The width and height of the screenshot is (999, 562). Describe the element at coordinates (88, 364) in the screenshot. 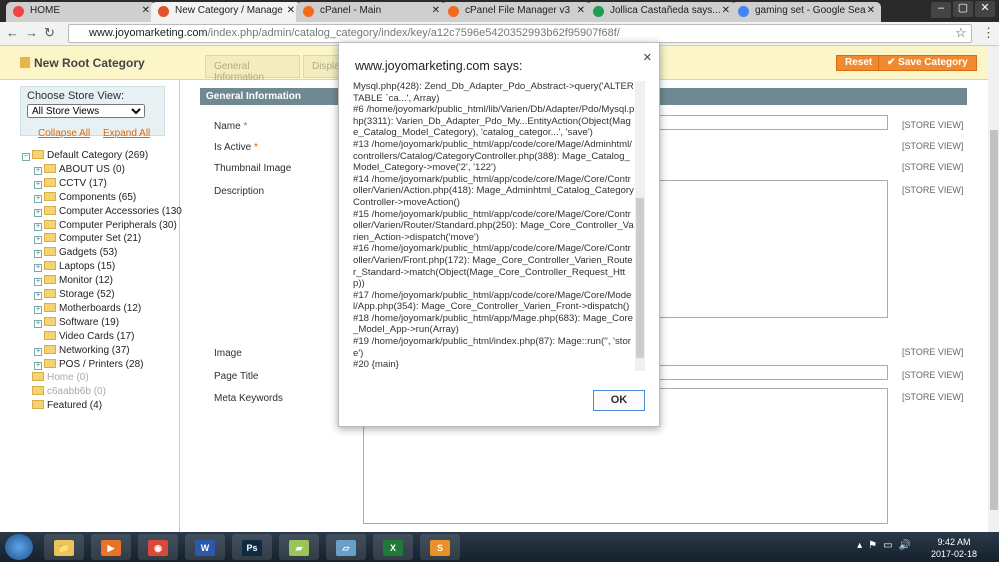

I see `tree-node: + POS / Printers (28)` at that location.